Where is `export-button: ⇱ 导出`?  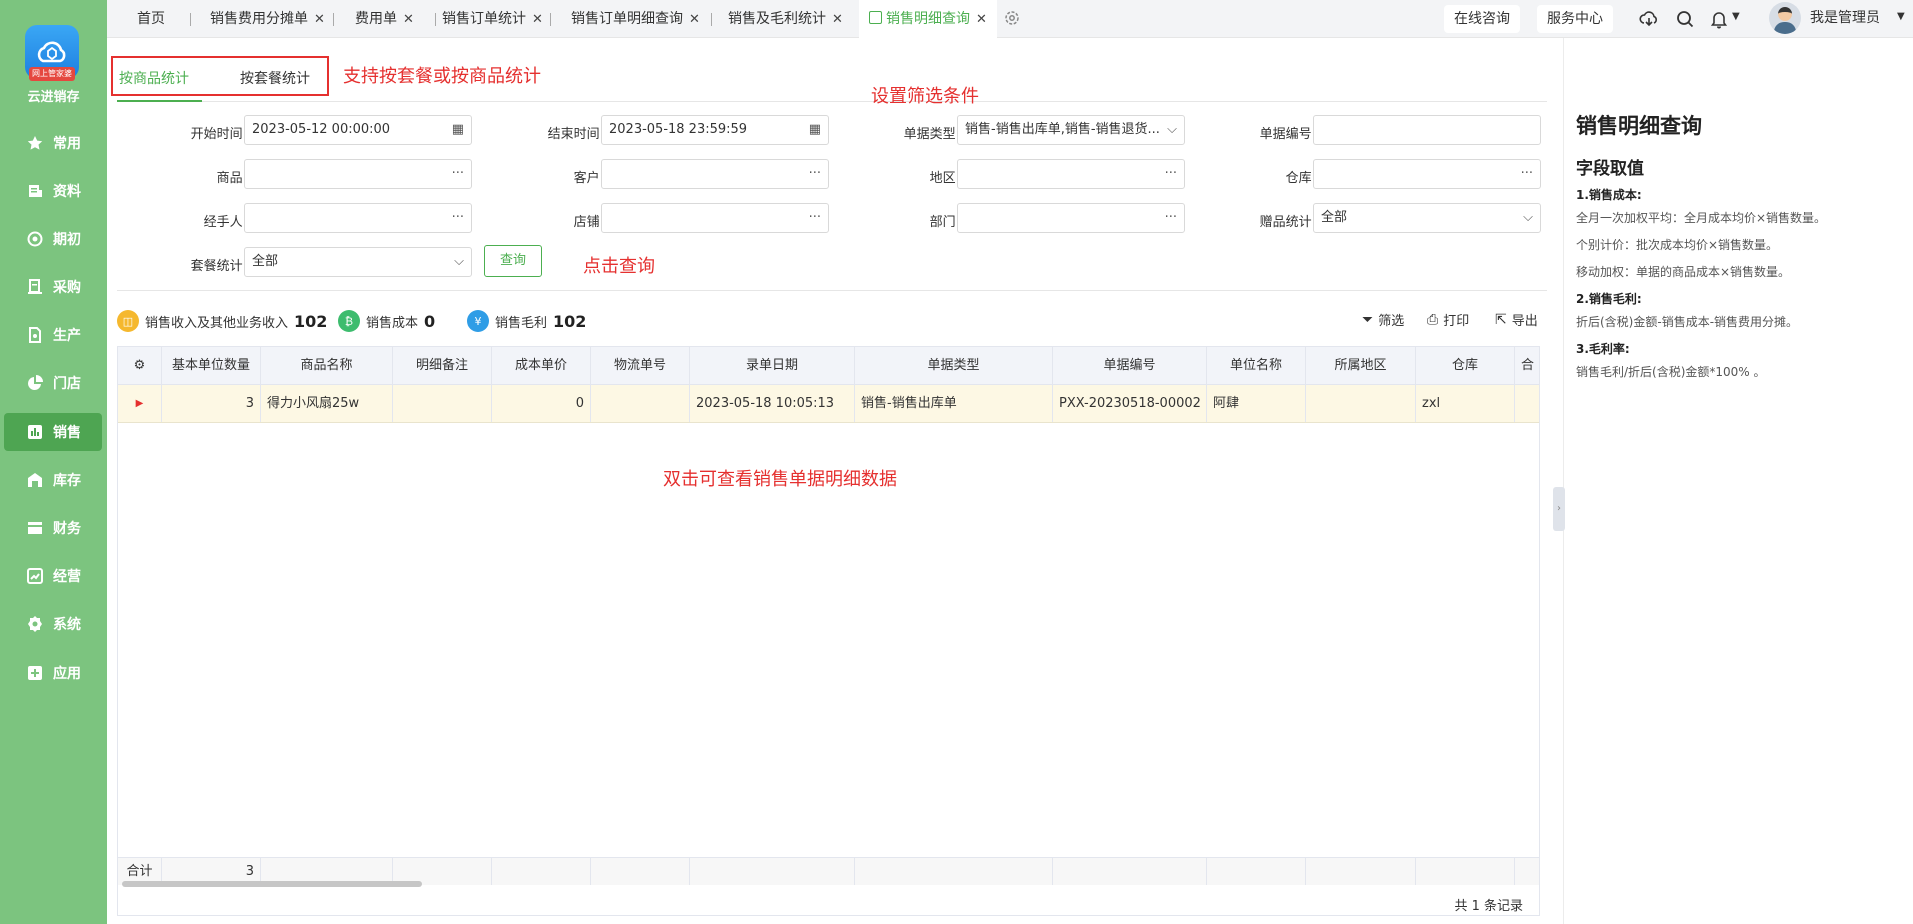
export-button: ⇱ 导出 is located at coordinates (1516, 320).